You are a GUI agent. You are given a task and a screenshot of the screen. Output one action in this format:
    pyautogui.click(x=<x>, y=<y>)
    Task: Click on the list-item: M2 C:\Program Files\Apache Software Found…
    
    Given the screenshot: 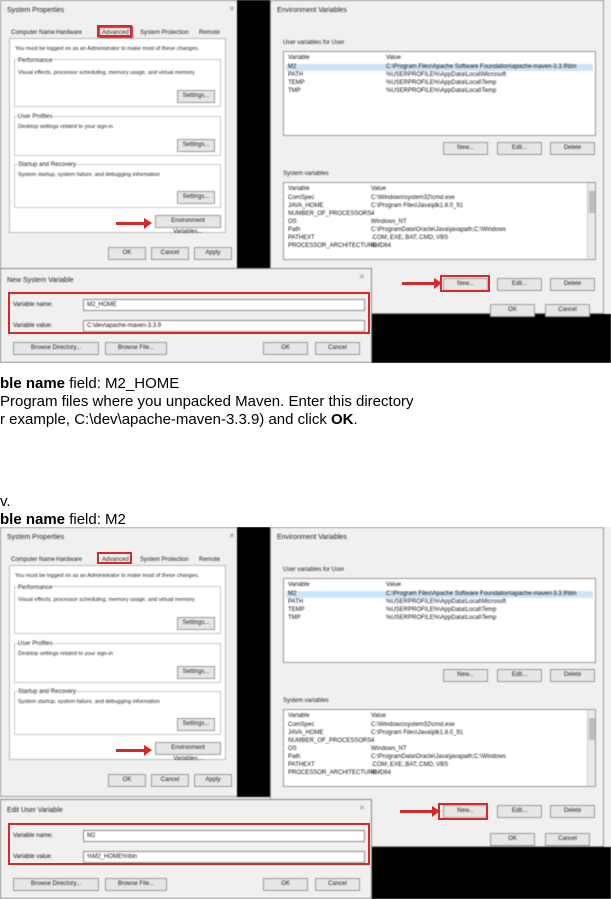 What is the action you would take?
    pyautogui.click(x=439, y=594)
    